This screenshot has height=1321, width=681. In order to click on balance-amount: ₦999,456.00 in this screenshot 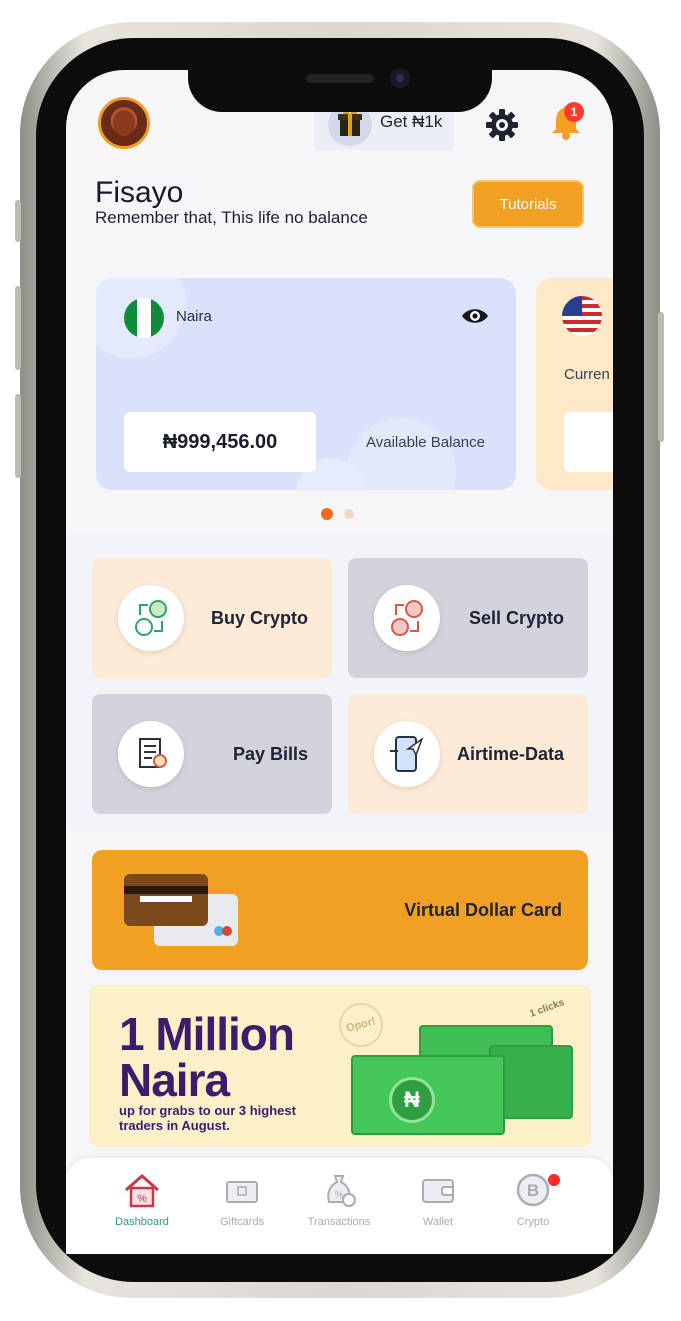, I will do `click(220, 442)`.